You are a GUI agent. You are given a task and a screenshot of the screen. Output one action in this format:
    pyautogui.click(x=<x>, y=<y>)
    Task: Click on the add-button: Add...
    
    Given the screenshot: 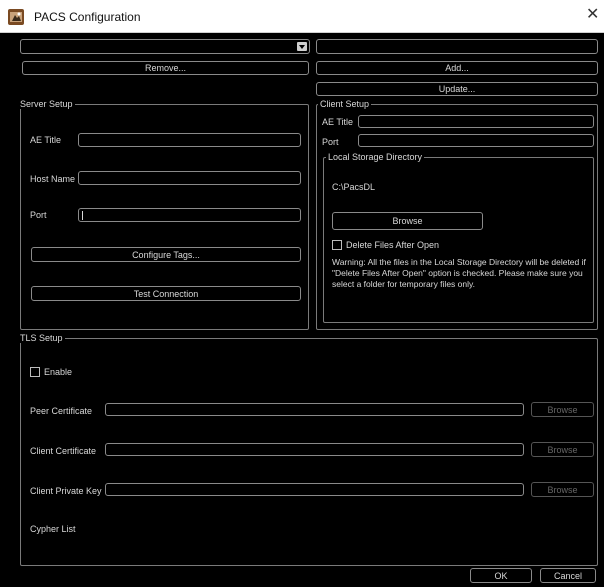 What is the action you would take?
    pyautogui.click(x=457, y=68)
    